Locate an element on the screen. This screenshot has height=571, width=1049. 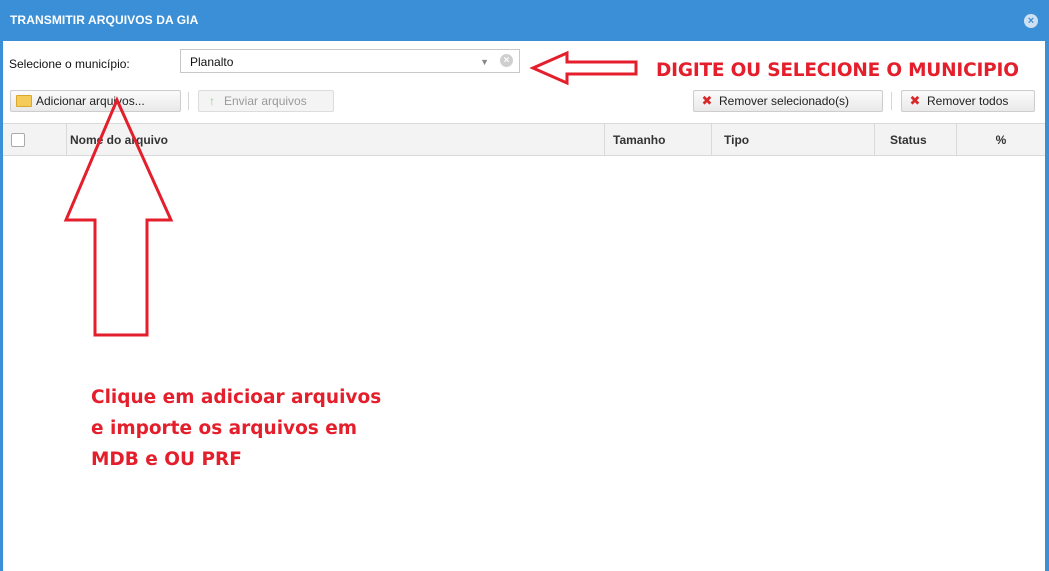
column-header-type: Tipo is located at coordinates (793, 139).